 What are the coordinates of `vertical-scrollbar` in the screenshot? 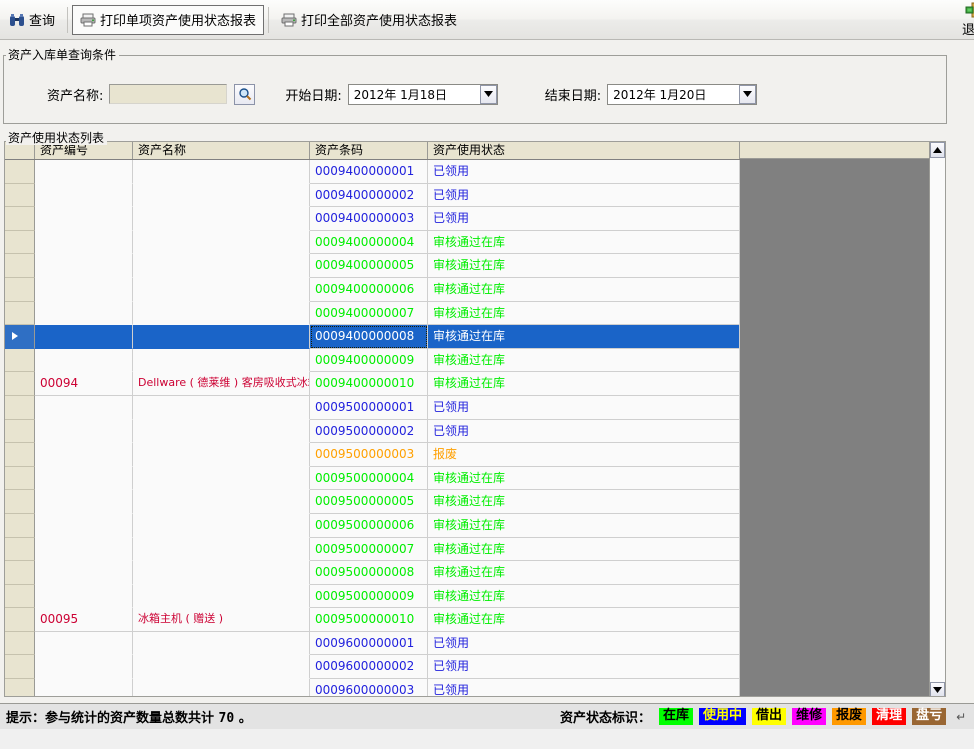 It's located at (937, 419).